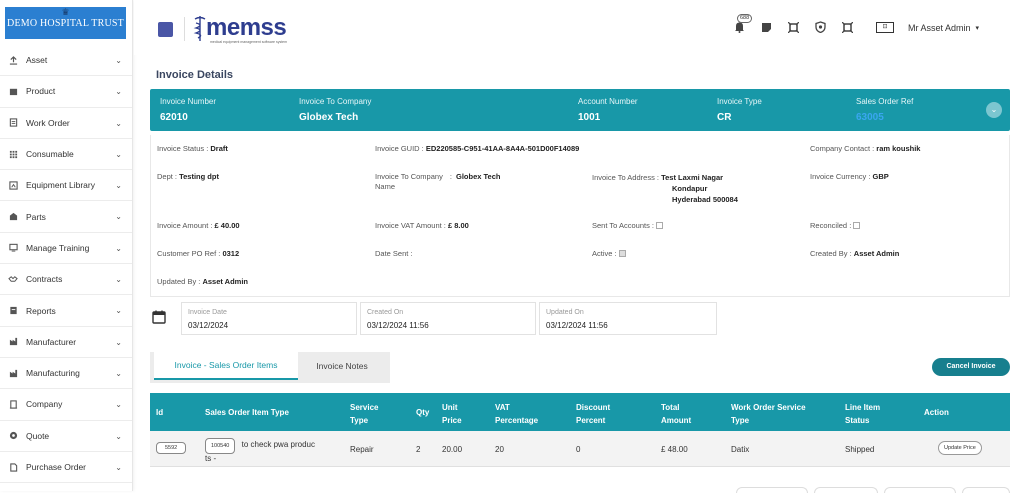 The width and height of the screenshot is (1024, 493). Describe the element at coordinates (66, 217) in the screenshot. I see `sidebar-item-parts: Parts ⌄` at that location.